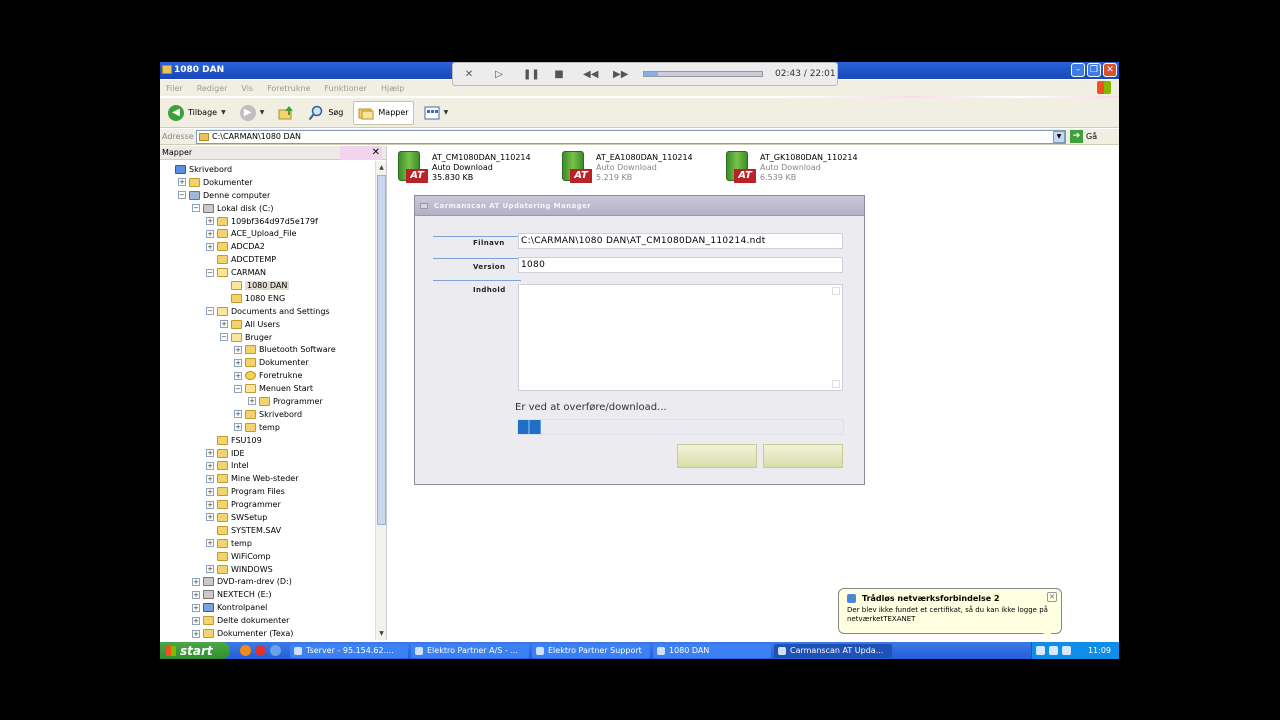 This screenshot has height=720, width=1280. What do you see at coordinates (267, 233) in the screenshot?
I see `tree-item: + ACE_Upload_File` at bounding box center [267, 233].